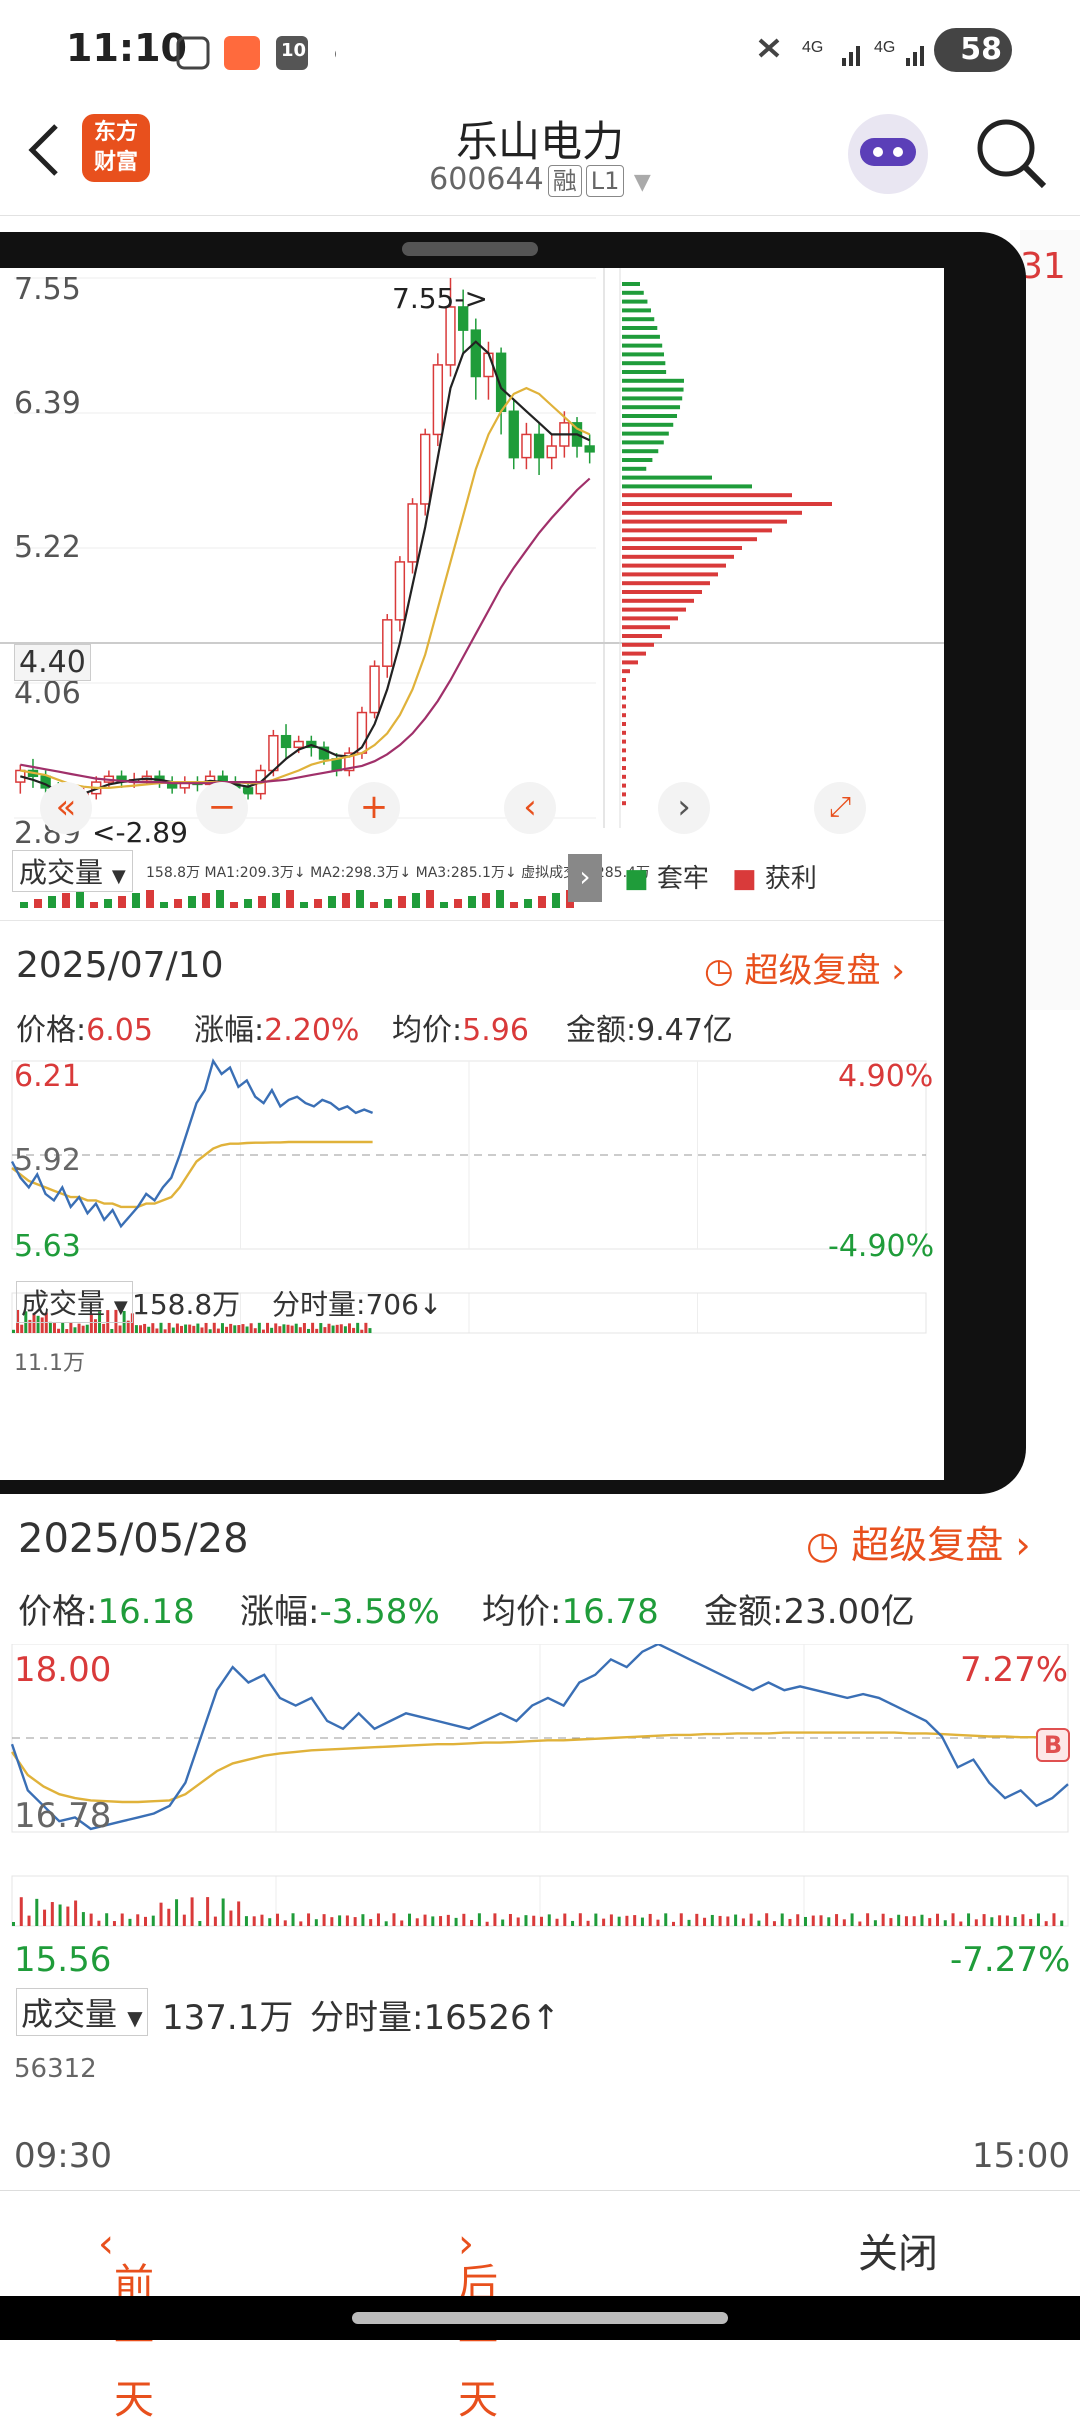  Describe the element at coordinates (682, 879) in the screenshot. I see `legend-trapped-label: 套牢` at that location.